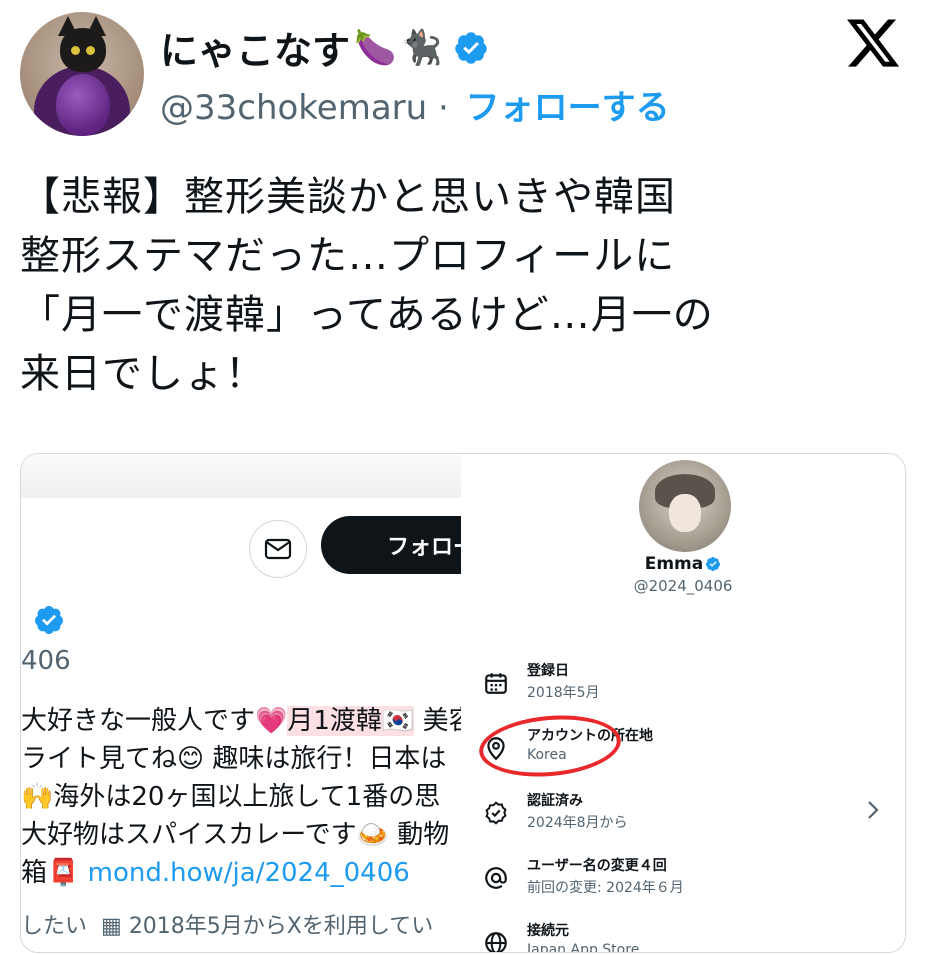 The image size is (944, 955). What do you see at coordinates (325, 759) in the screenshot?
I see `bio-text: 趣味は旅行！日本は` at bounding box center [325, 759].